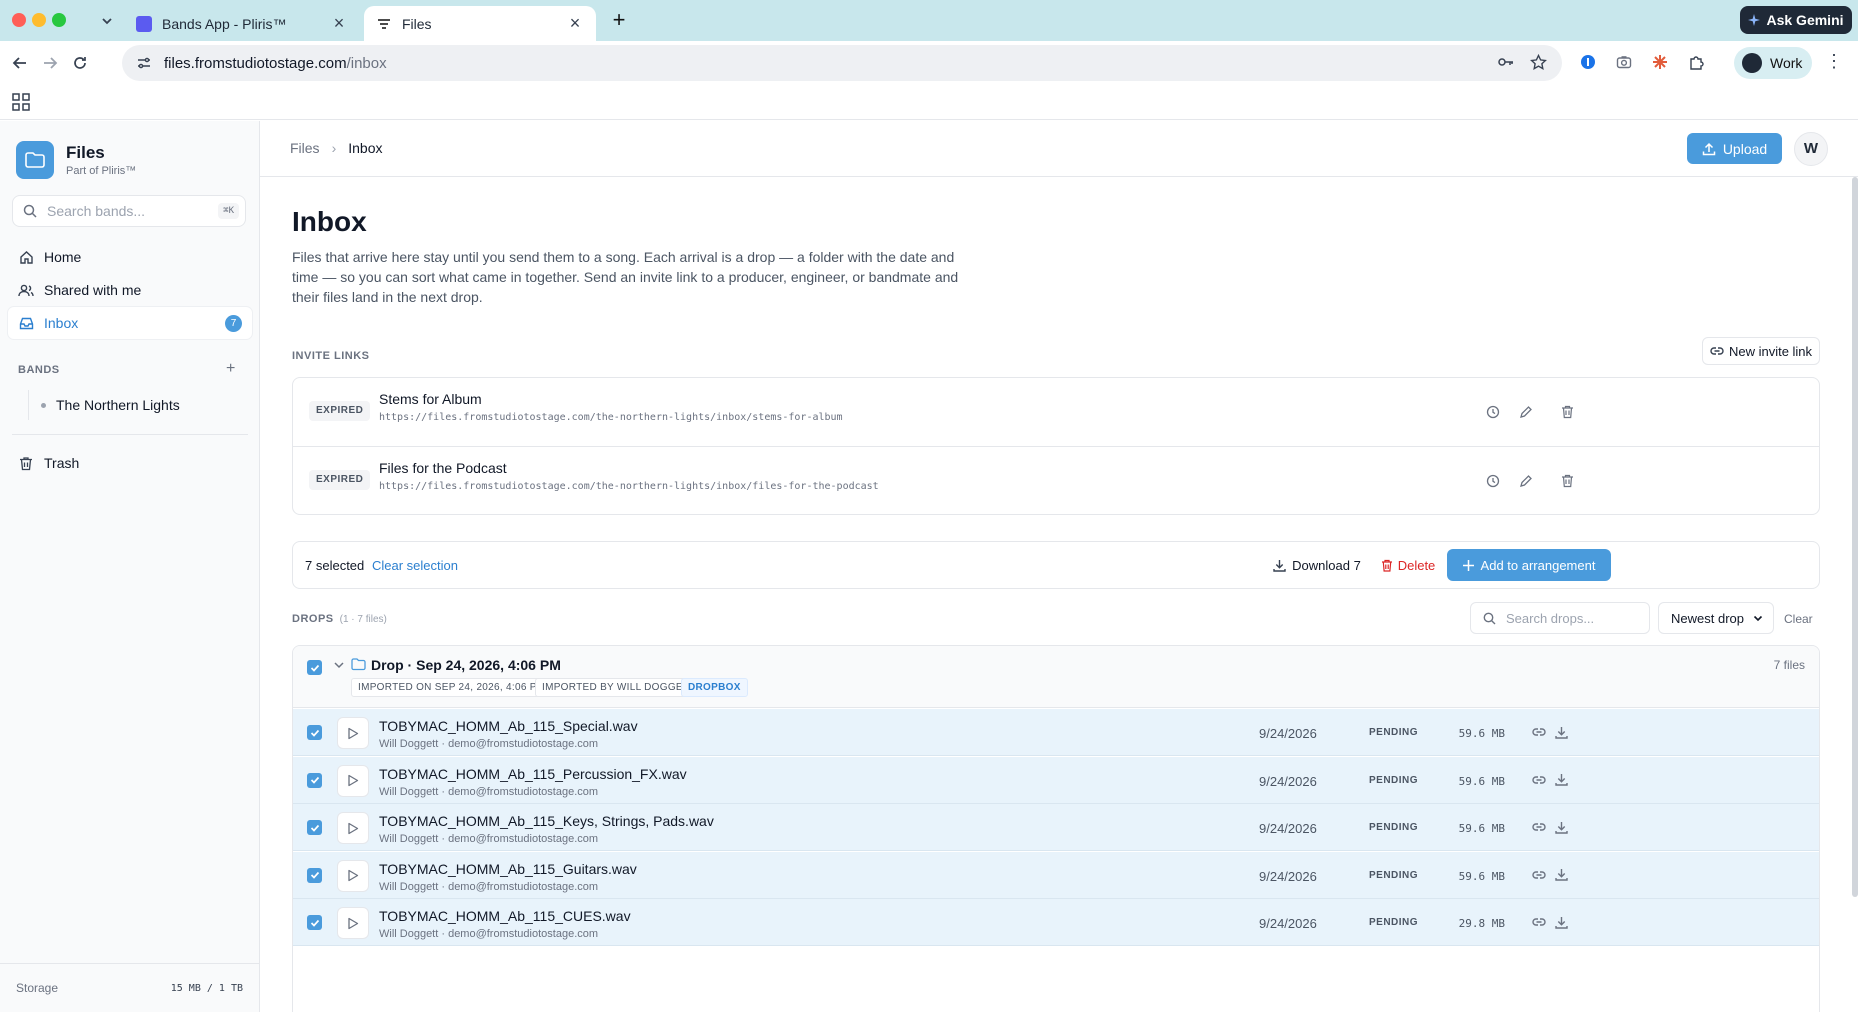 This screenshot has height=1012, width=1858. Describe the element at coordinates (76, 160) in the screenshot. I see `brand: Files Part of Pliris™` at that location.